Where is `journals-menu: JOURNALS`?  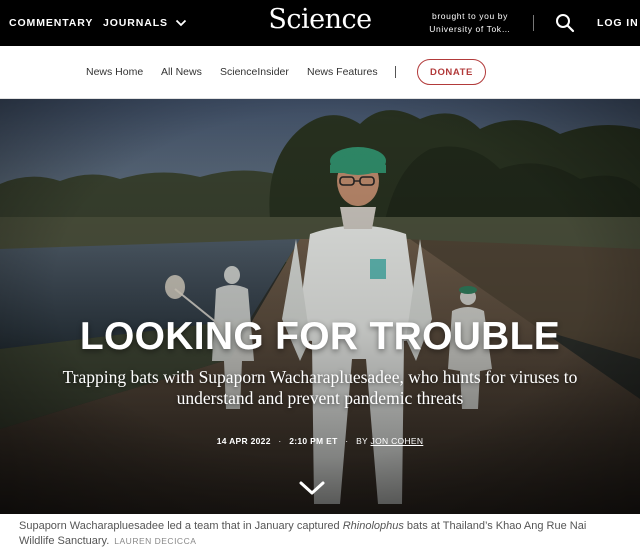 journals-menu: JOURNALS is located at coordinates (145, 23).